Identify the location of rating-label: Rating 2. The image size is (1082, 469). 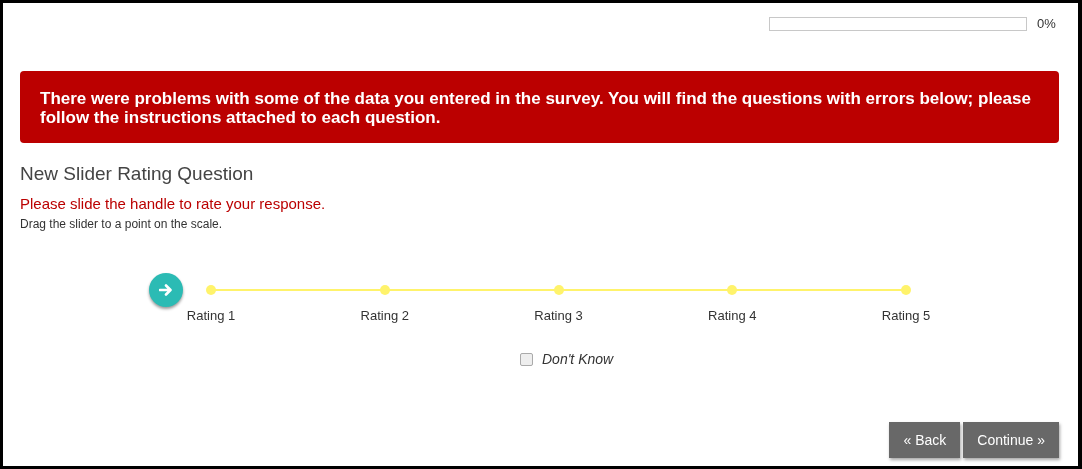
(384, 315).